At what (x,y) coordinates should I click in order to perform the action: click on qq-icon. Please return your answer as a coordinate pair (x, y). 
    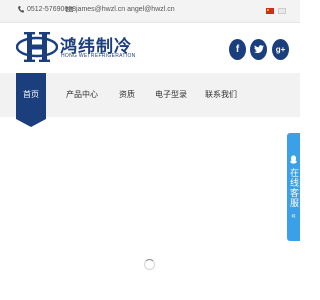
    Looking at the image, I should click on (293, 159).